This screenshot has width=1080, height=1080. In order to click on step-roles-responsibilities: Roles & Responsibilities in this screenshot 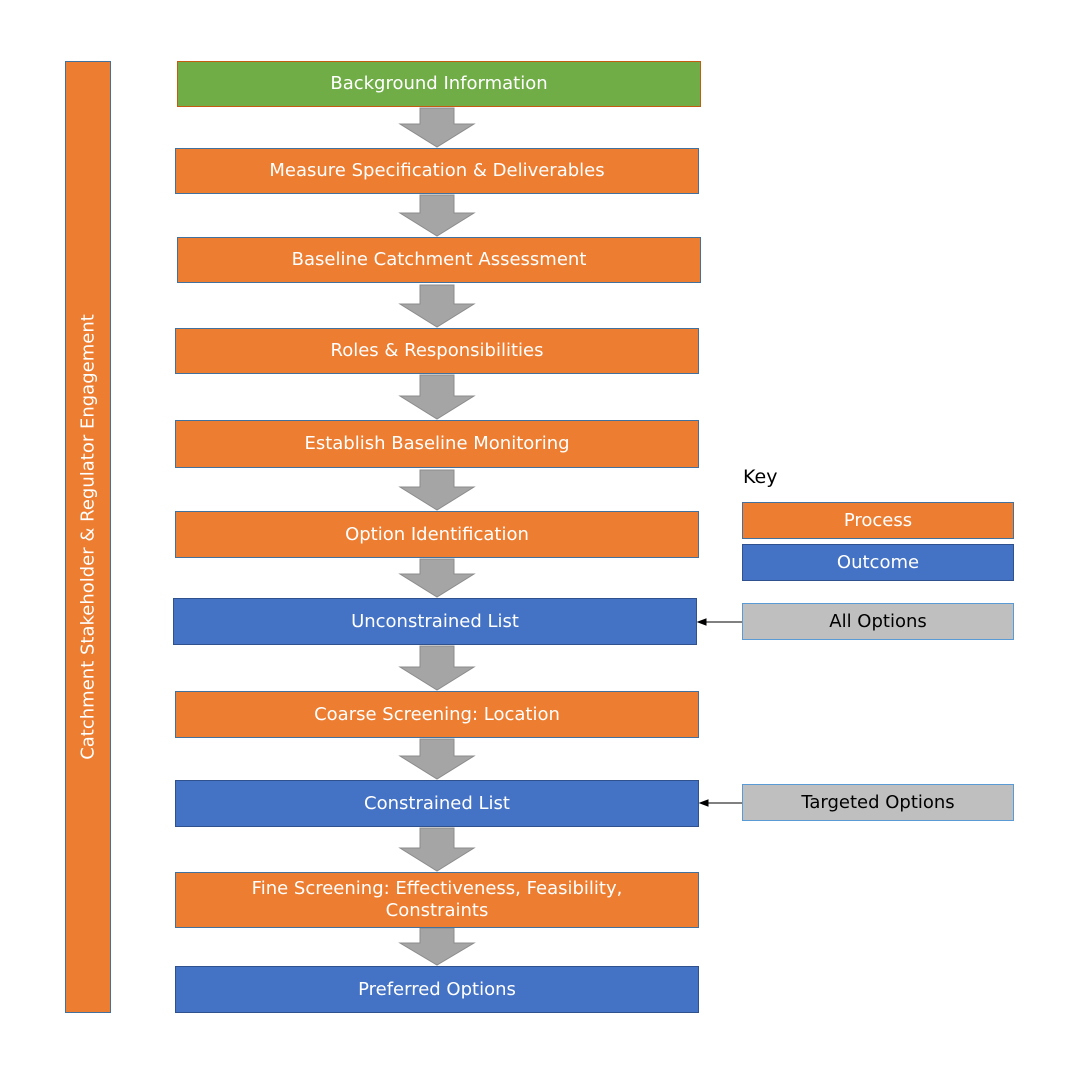, I will do `click(437, 351)`.